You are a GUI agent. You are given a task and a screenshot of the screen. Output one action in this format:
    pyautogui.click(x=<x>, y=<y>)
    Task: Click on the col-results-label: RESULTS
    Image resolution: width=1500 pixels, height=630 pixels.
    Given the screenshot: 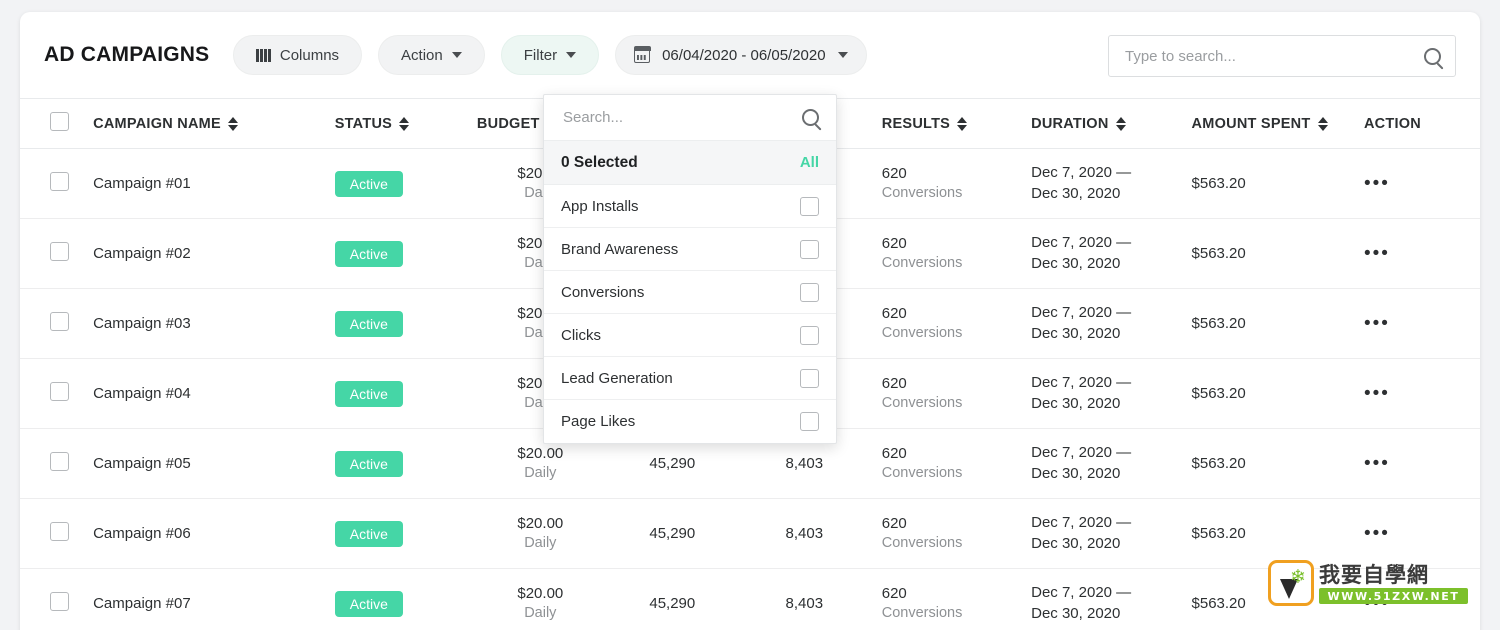 What is the action you would take?
    pyautogui.click(x=916, y=123)
    